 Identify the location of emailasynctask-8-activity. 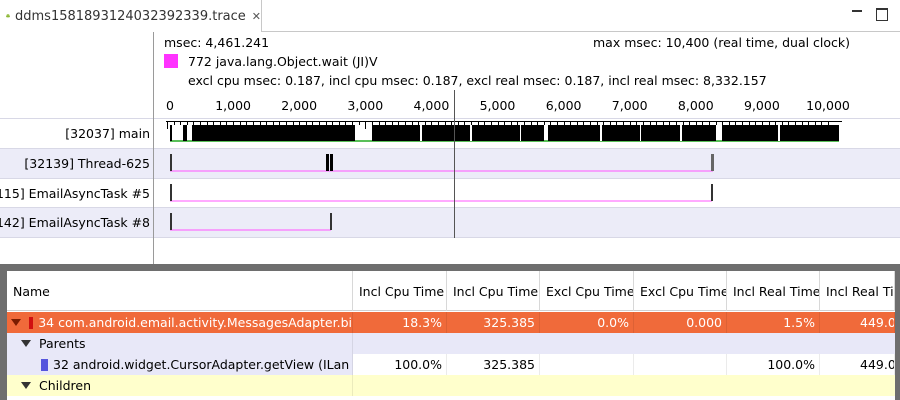
(251, 222).